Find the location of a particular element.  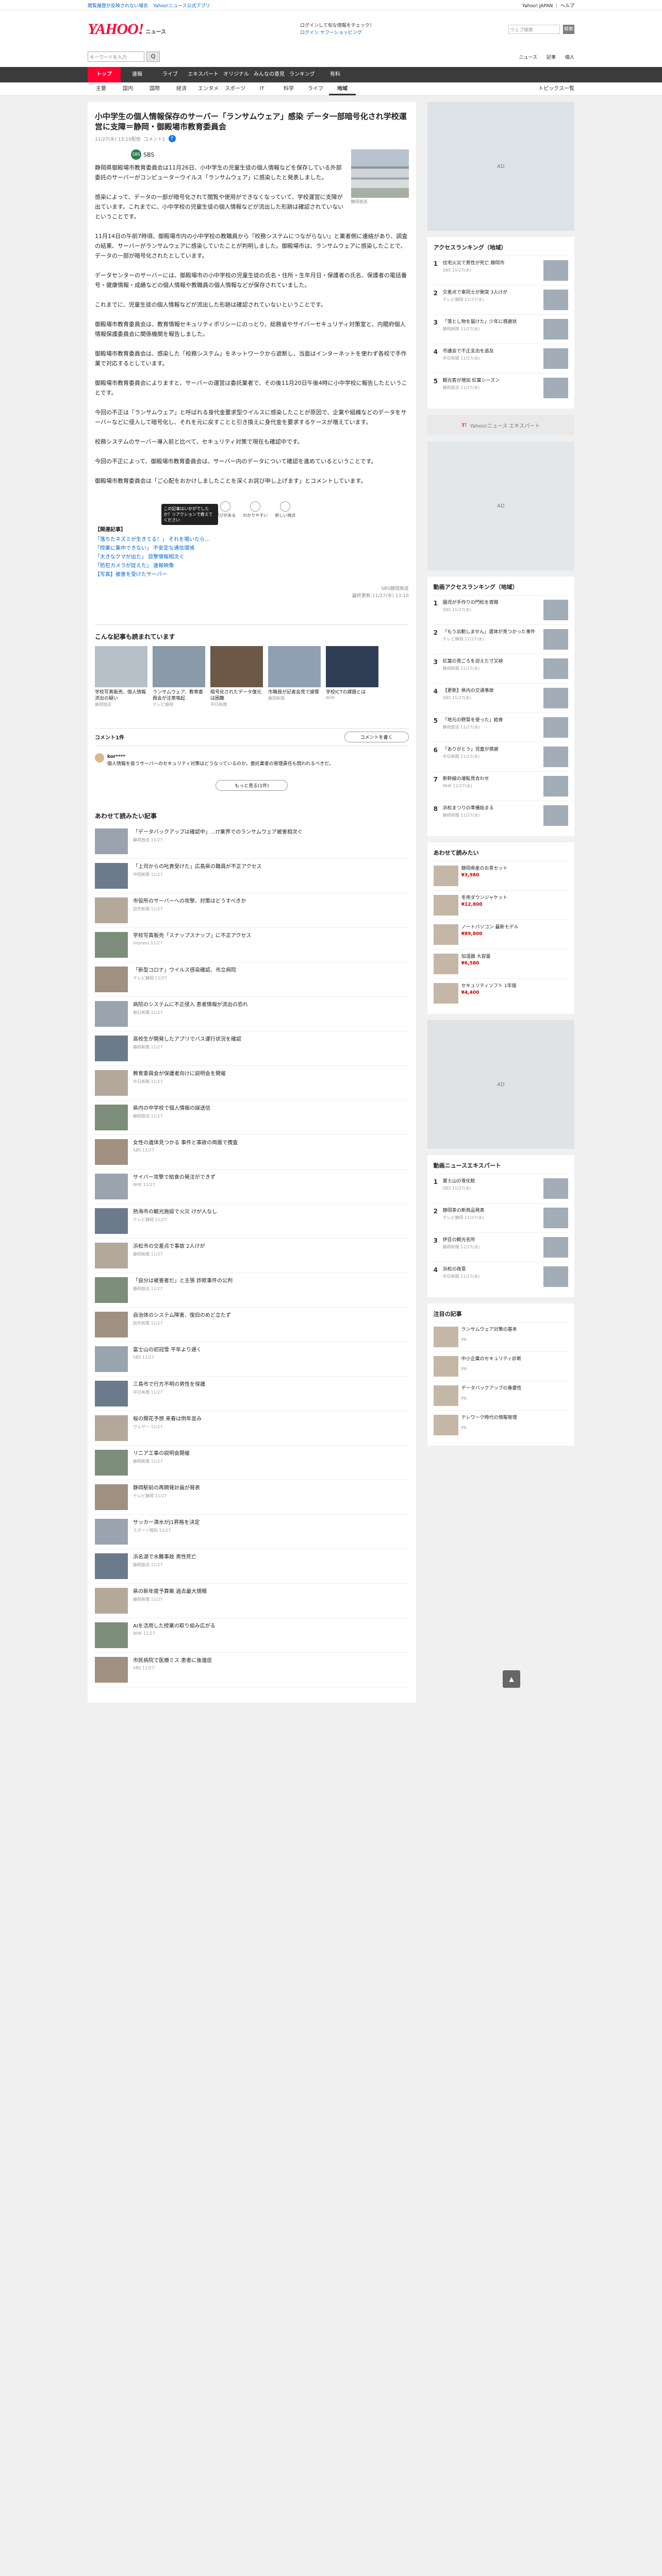

tab-science: 科学 is located at coordinates (288, 88).